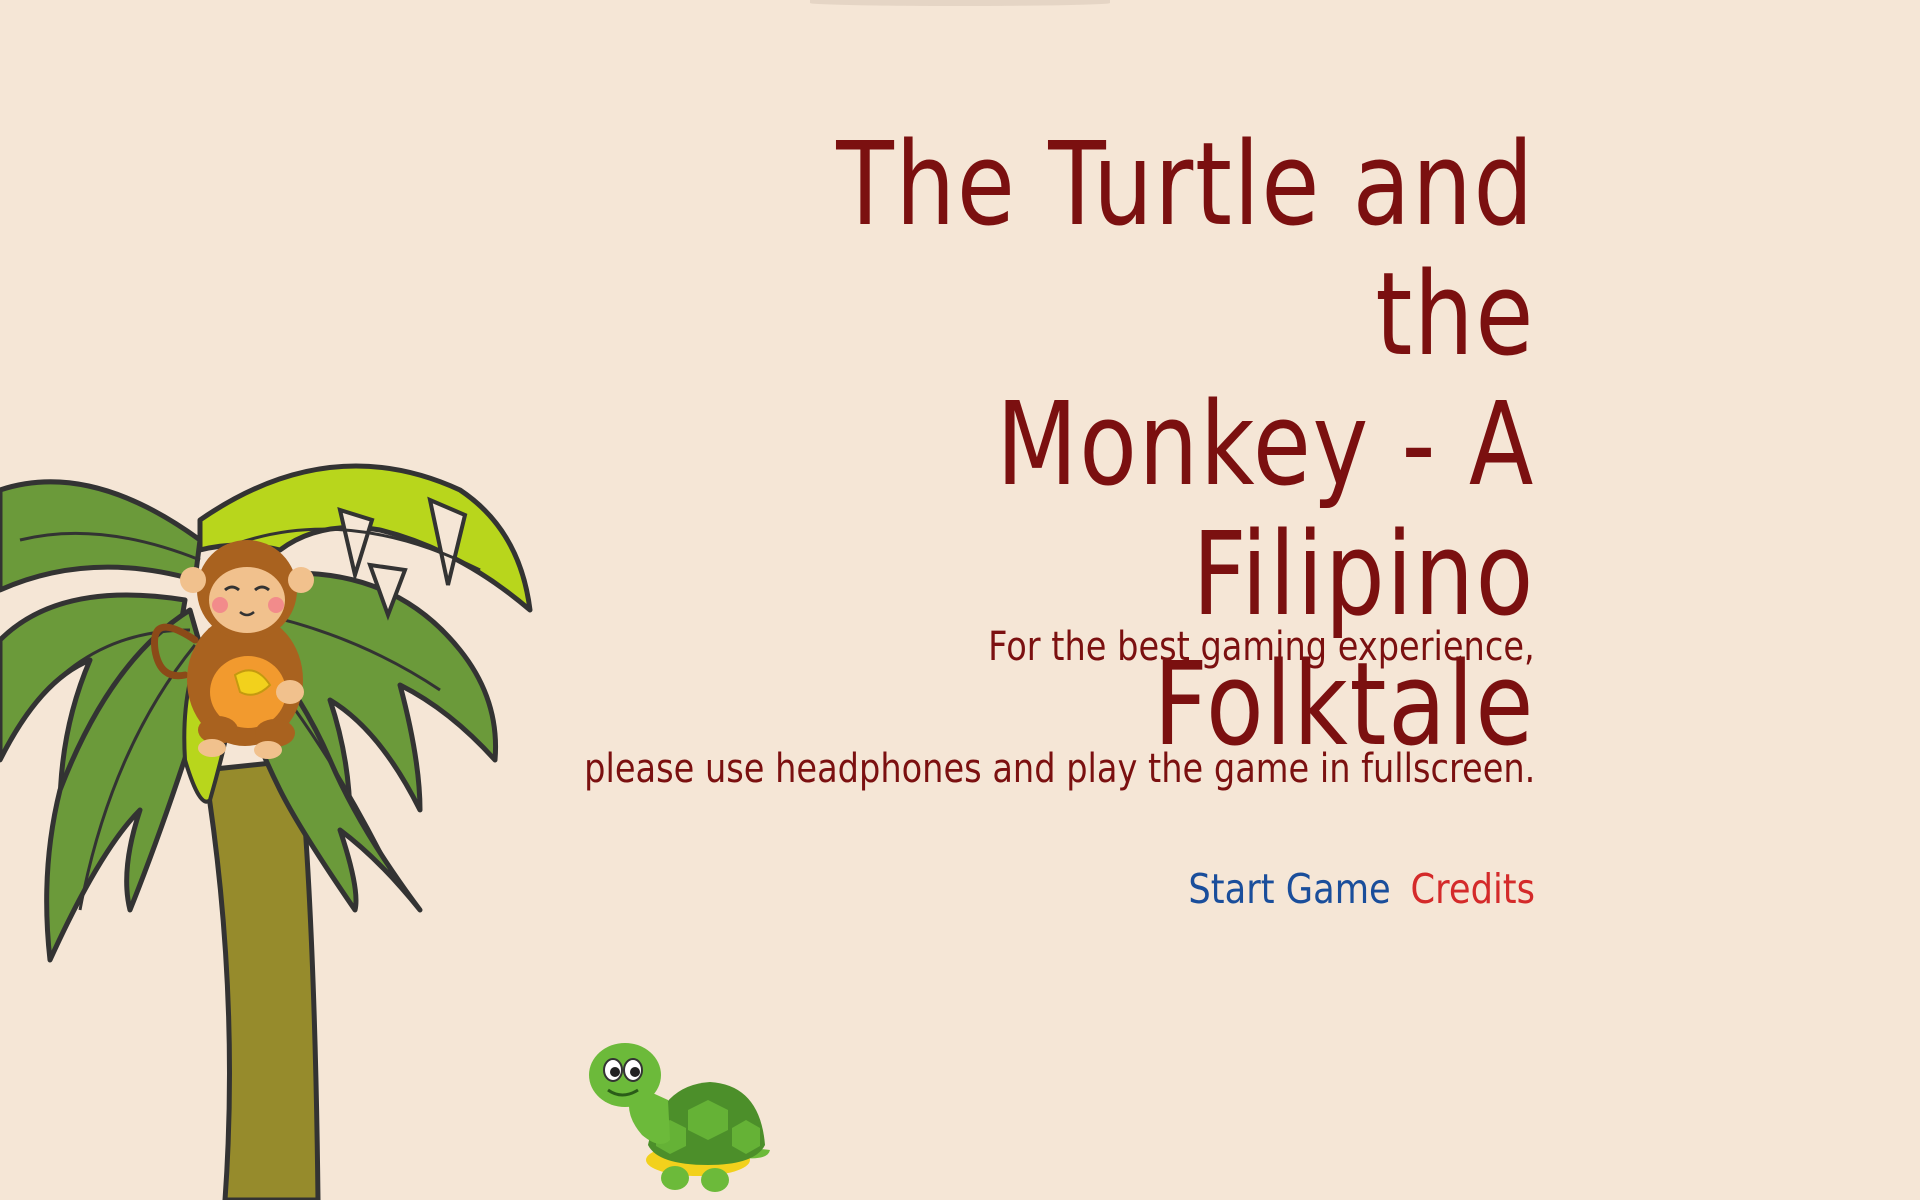  I want to click on start-game-link: Start Game, so click(1289, 889).